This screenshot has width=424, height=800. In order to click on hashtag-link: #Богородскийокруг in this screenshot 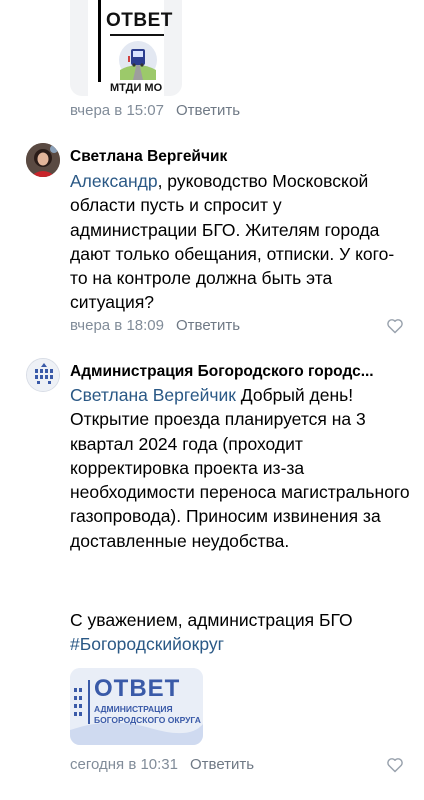, I will do `click(240, 644)`.